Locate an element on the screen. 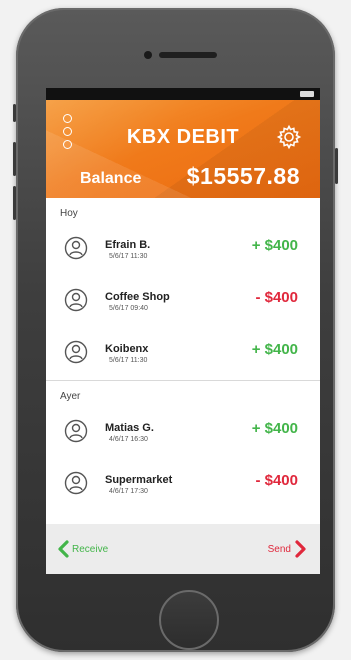 The image size is (351, 660). transaction-name: Supermarket is located at coordinates (139, 480).